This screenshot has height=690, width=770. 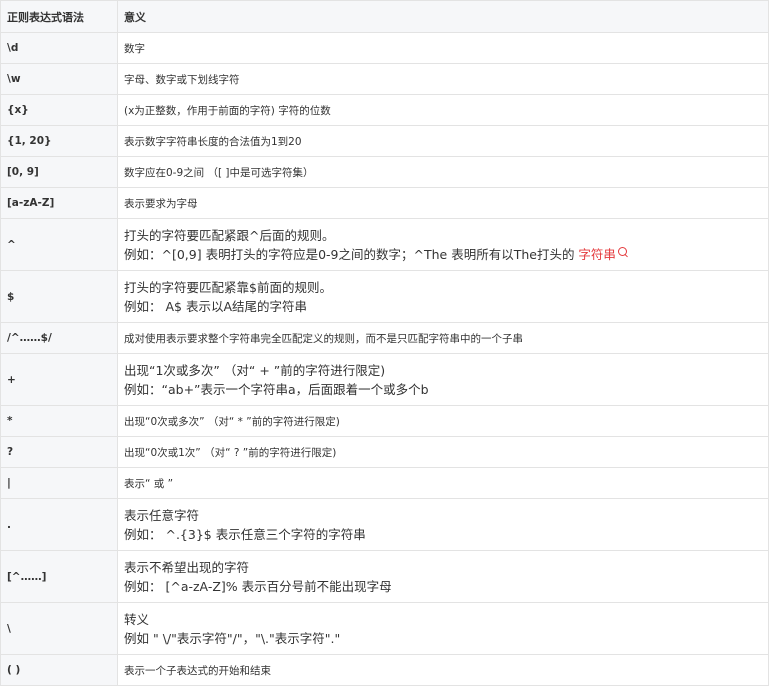 What do you see at coordinates (59, 576) in the screenshot?
I see `syntax-cell: [^……]` at bounding box center [59, 576].